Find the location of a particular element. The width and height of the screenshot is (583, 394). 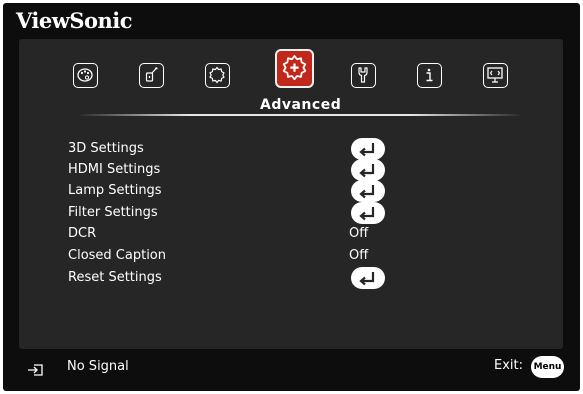

gear-icon is located at coordinates (217, 75).